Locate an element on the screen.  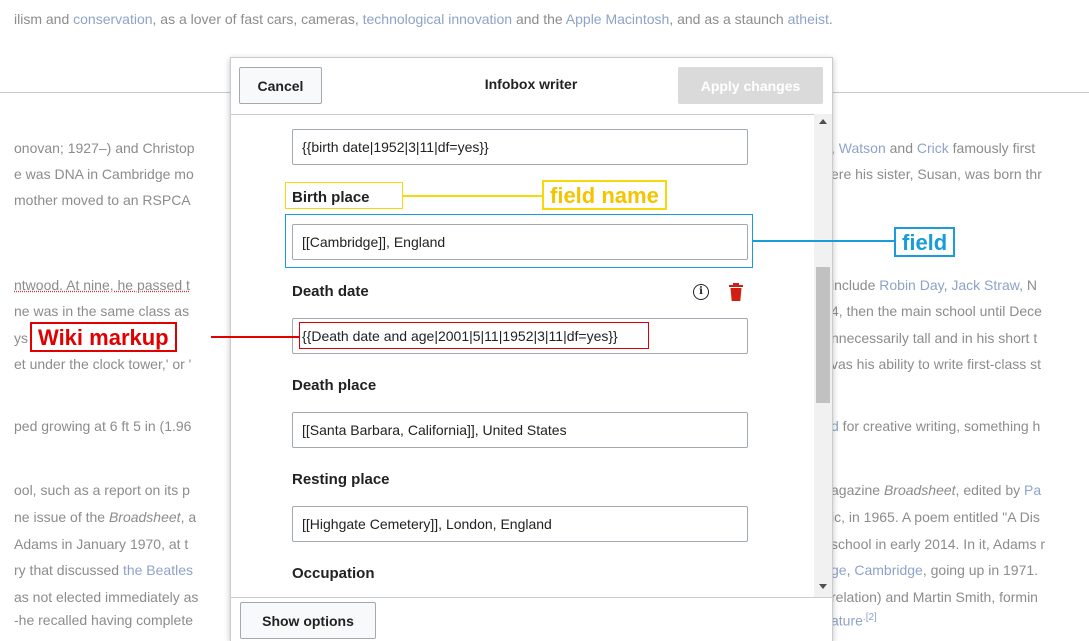
wiki-markup-annotation: Wiki markup is located at coordinates (103, 337).